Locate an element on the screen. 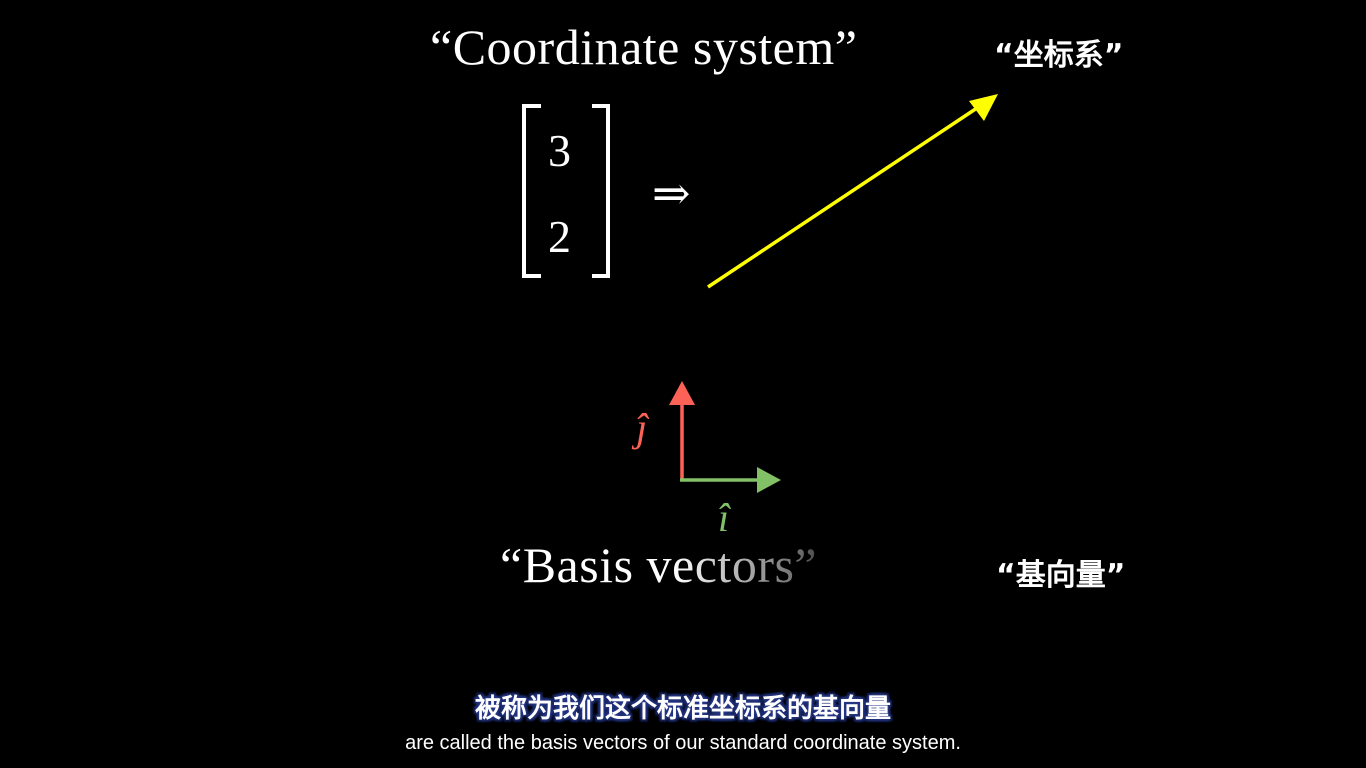 Image resolution: width=1366 pixels, height=768 pixels. matrix-entry-top: 3 is located at coordinates (559, 150).